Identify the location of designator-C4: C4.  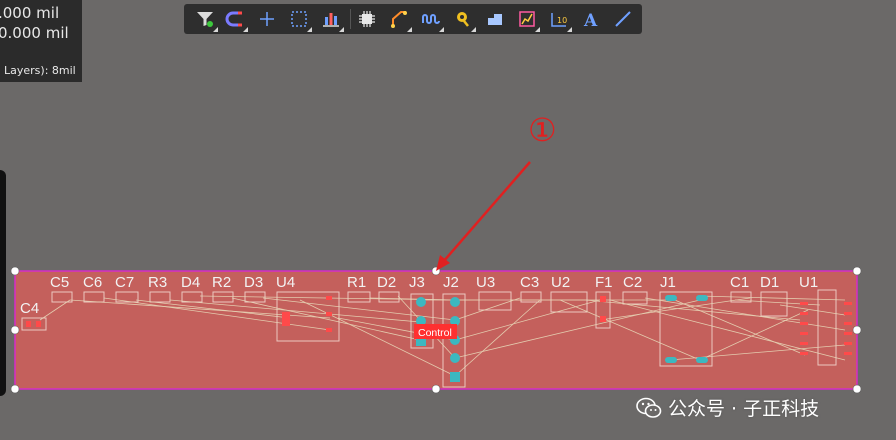
(29, 308).